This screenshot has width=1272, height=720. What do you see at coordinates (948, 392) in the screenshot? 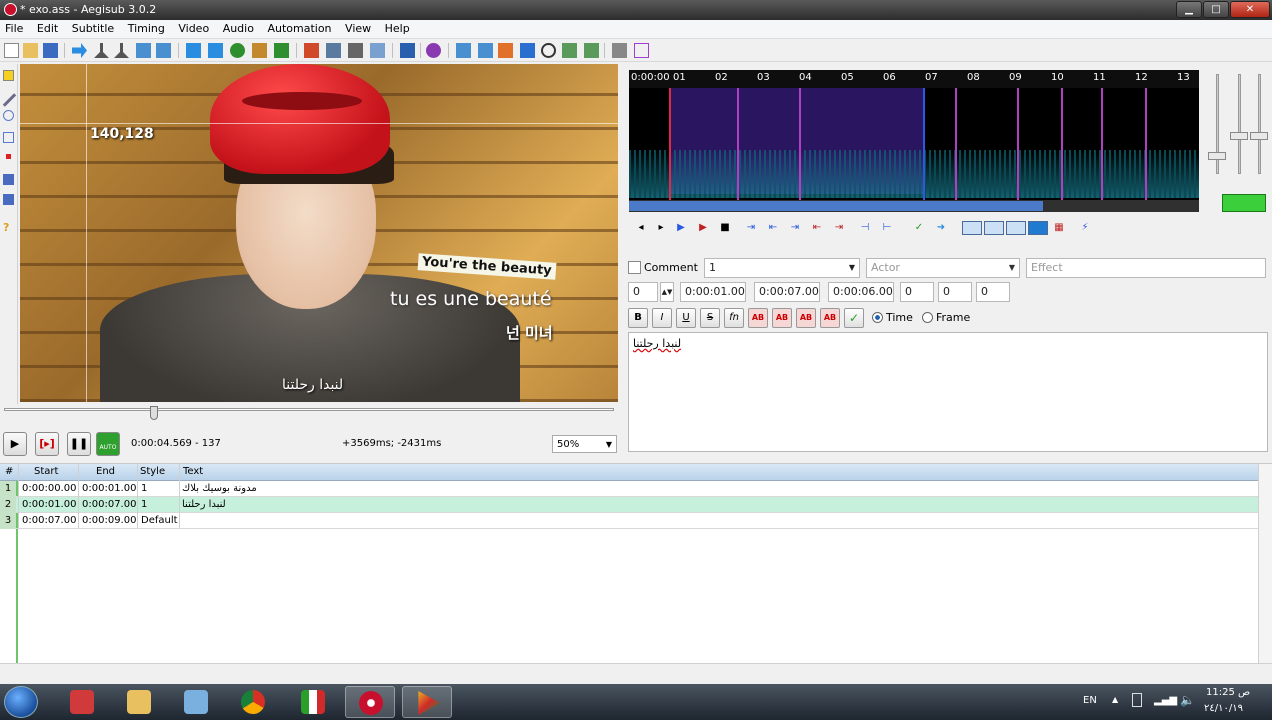
I see `subtitle-text-editor: لنبدا رحلتنا` at bounding box center [948, 392].